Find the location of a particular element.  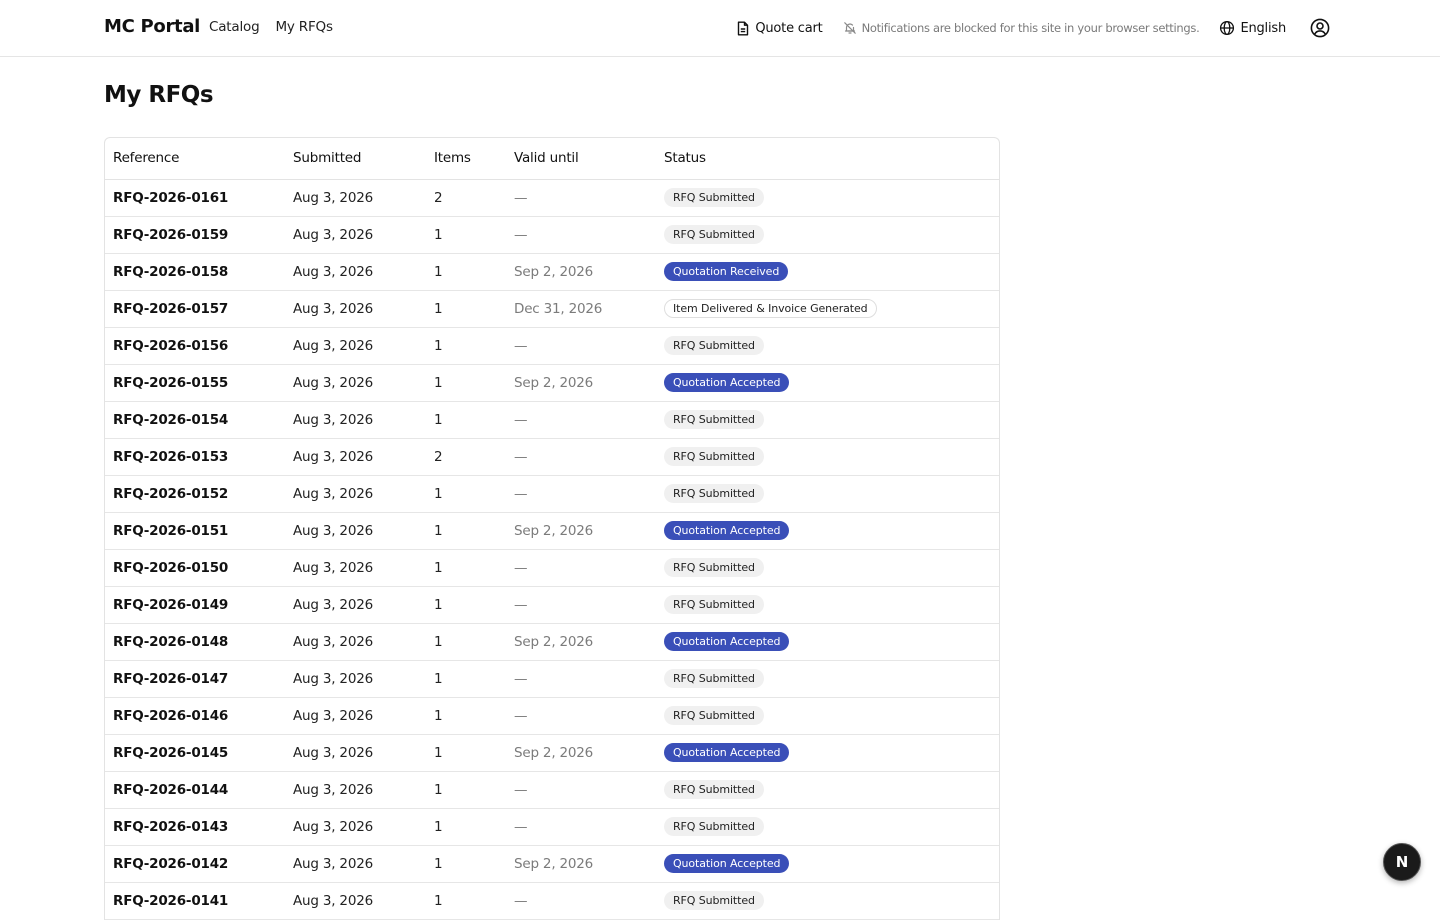

cell-reference: RFQ-2026-0149 is located at coordinates (195, 605).